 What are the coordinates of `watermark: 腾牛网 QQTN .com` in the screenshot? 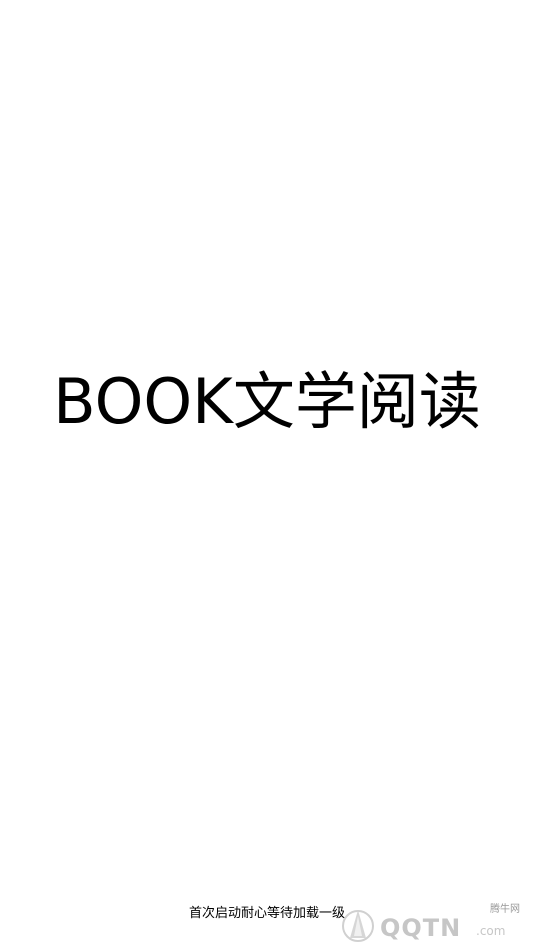 It's located at (434, 923).